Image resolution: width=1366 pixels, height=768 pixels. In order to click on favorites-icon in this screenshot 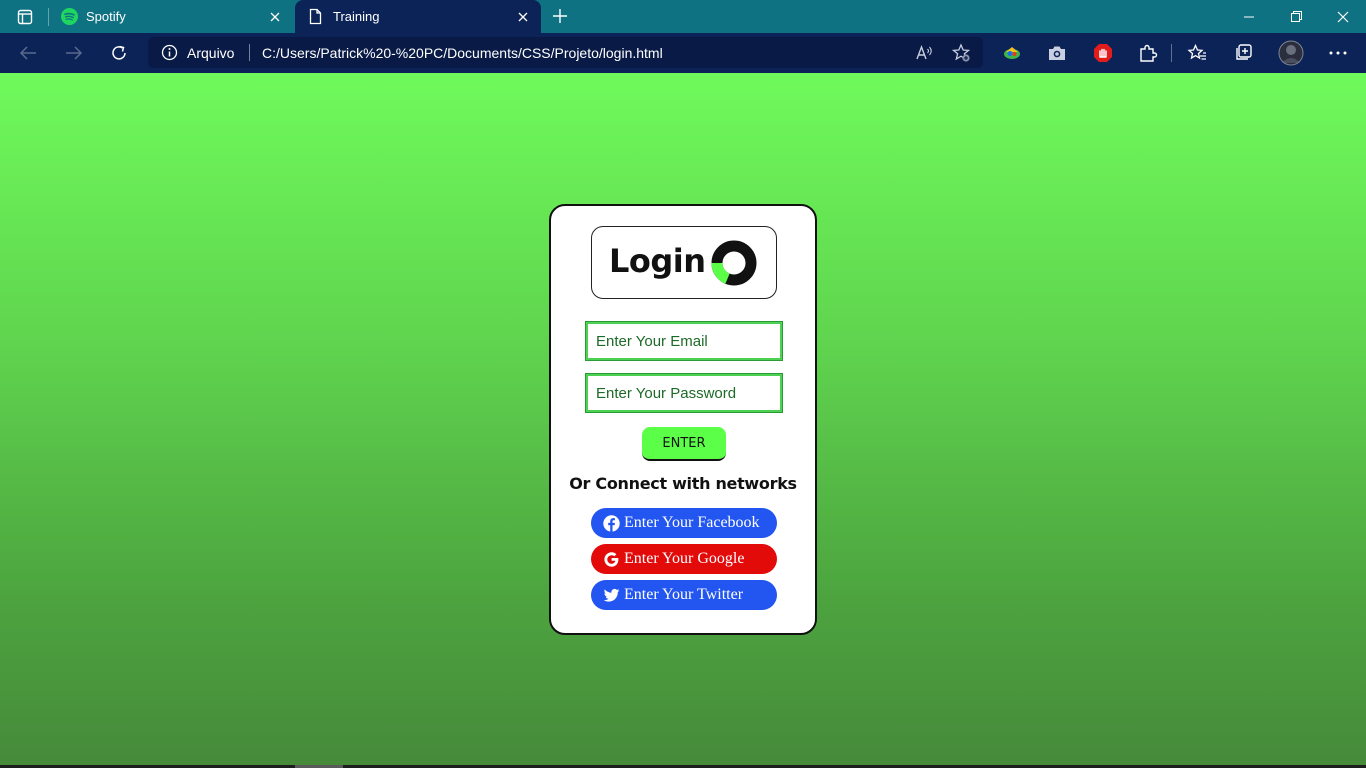, I will do `click(1196, 51)`.